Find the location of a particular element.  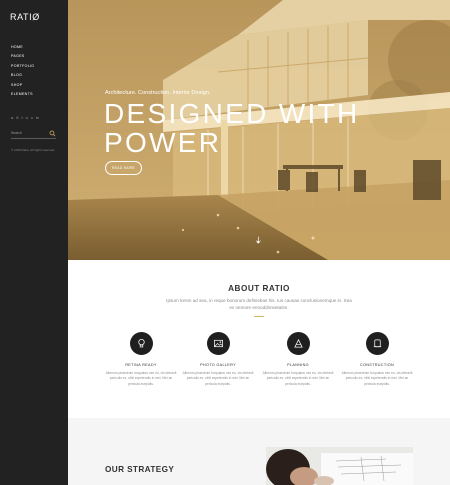

copyright: © 2016 Ratio. All rights reserved. is located at coordinates (33, 150).